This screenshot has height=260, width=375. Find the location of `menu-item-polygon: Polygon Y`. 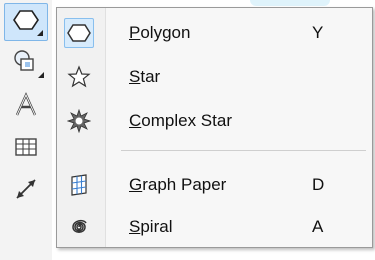

menu-item-polygon: Polygon Y is located at coordinates (214, 33).